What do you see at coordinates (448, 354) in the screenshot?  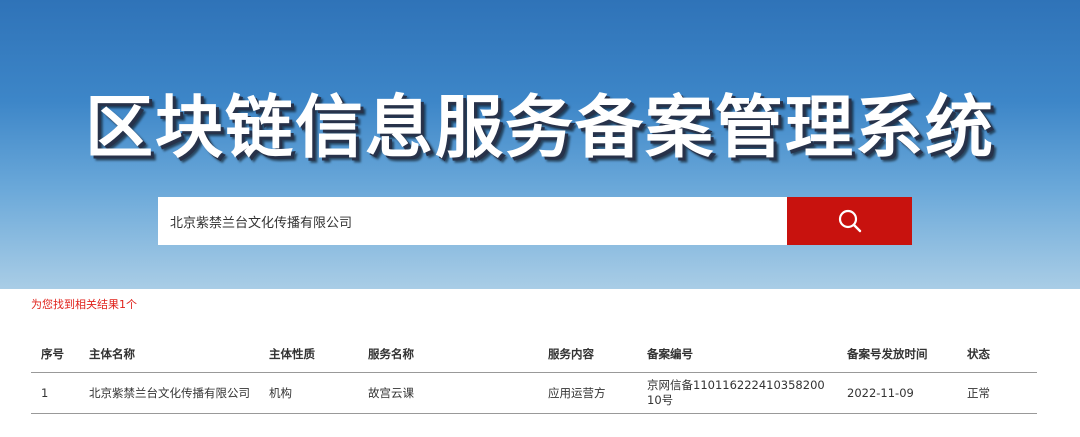 I see `column-header-service-name: 服务名称` at bounding box center [448, 354].